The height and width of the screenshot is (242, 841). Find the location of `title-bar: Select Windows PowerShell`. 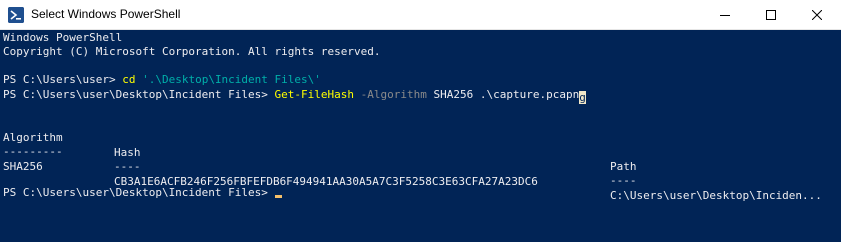

title-bar: Select Windows PowerShell is located at coordinates (420, 15).